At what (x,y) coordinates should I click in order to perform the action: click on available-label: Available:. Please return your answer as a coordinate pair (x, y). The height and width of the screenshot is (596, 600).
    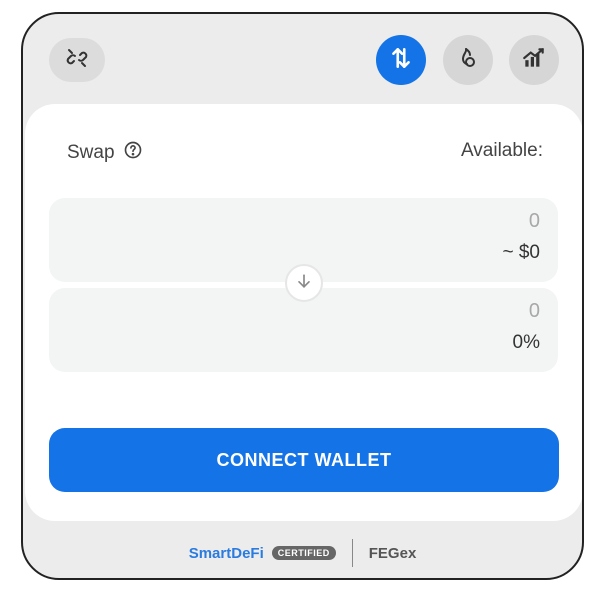
    Looking at the image, I should click on (501, 150).